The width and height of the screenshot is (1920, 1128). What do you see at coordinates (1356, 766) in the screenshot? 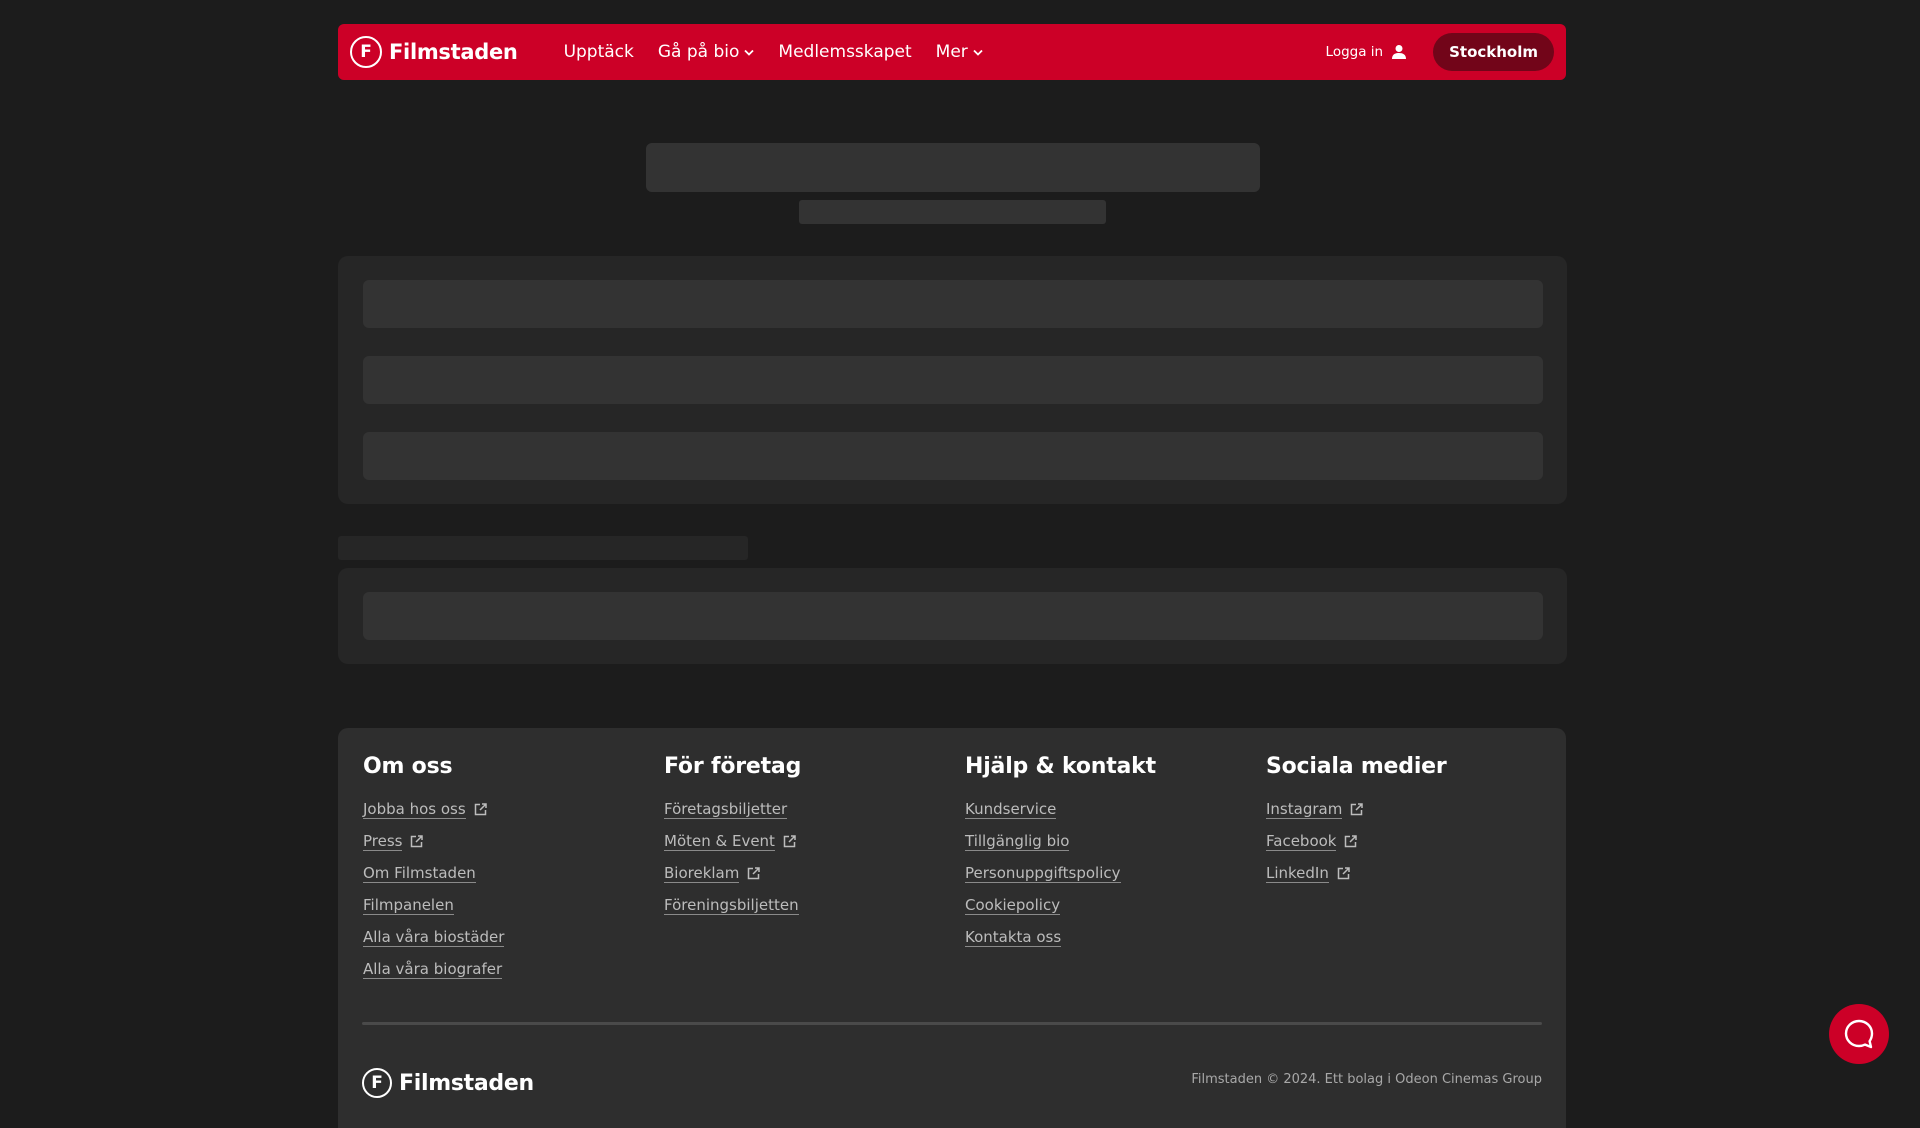
I see `footer-column-title: Sociala medier` at bounding box center [1356, 766].